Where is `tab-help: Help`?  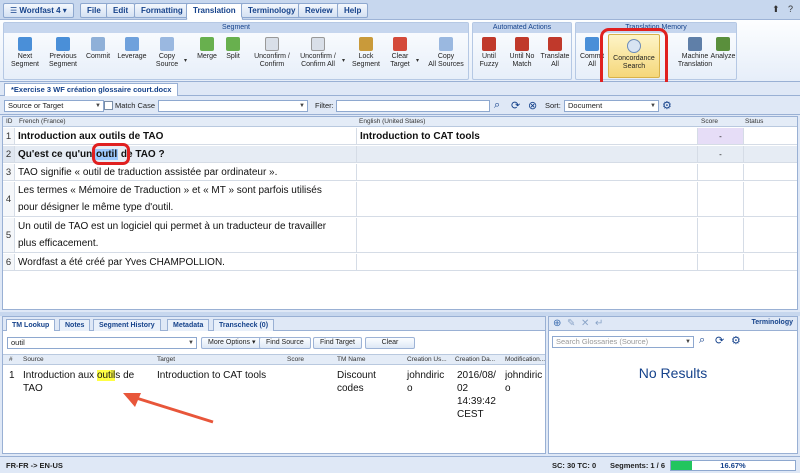 tab-help: Help is located at coordinates (353, 10).